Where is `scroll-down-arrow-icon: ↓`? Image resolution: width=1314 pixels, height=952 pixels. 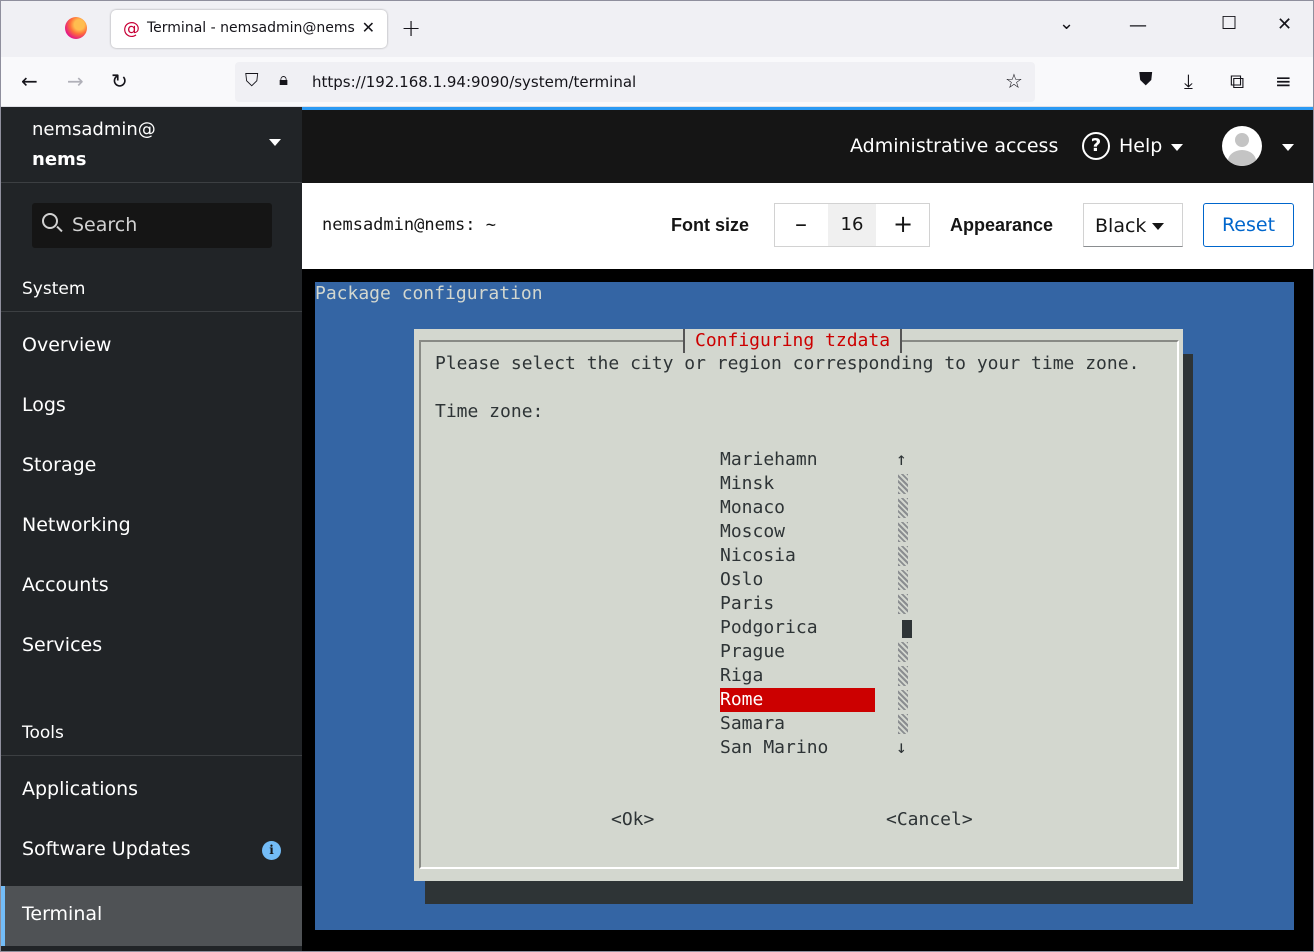
scroll-down-arrow-icon: ↓ is located at coordinates (901, 748).